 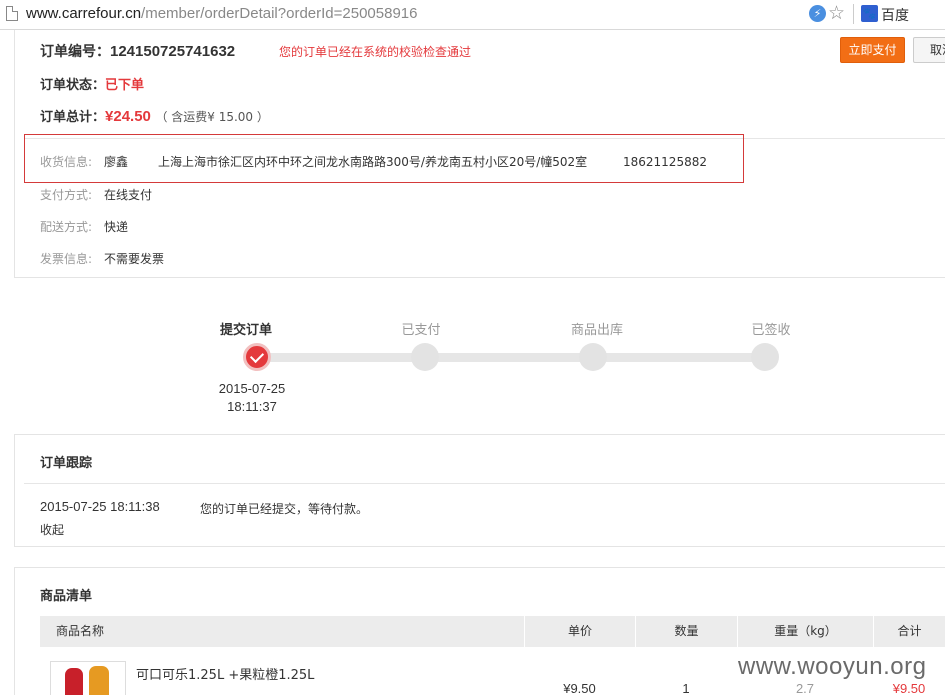 I want to click on delivery-label: 配送方式:, so click(x=66, y=227).